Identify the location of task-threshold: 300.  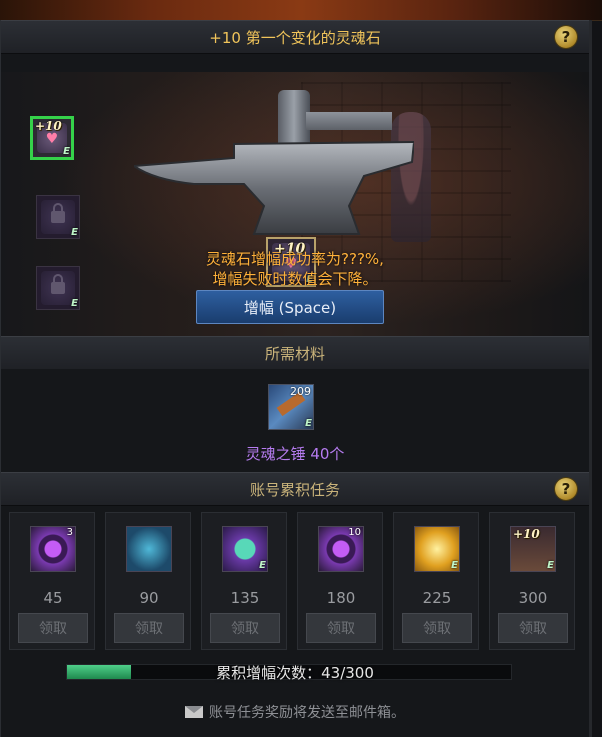
(533, 598).